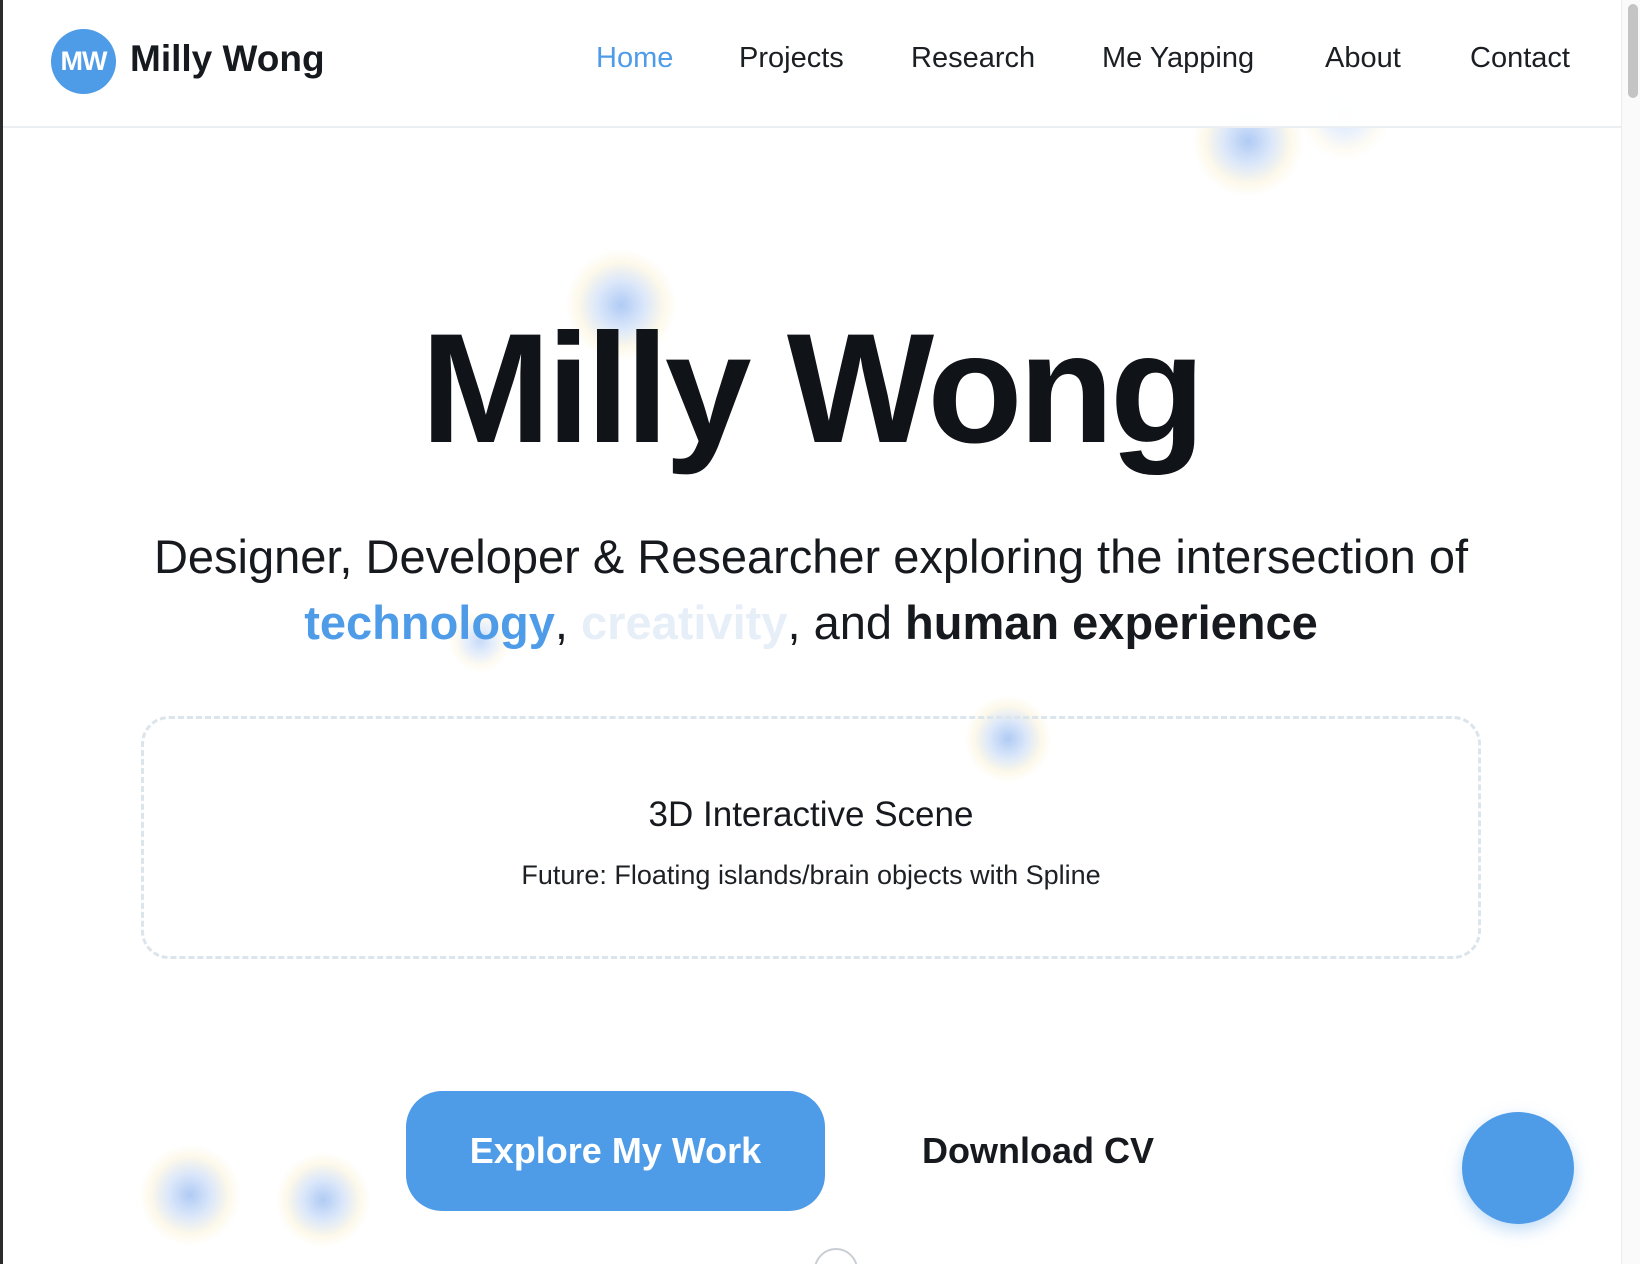 The image size is (1640, 1264). What do you see at coordinates (973, 58) in the screenshot?
I see `nav-research: Research` at bounding box center [973, 58].